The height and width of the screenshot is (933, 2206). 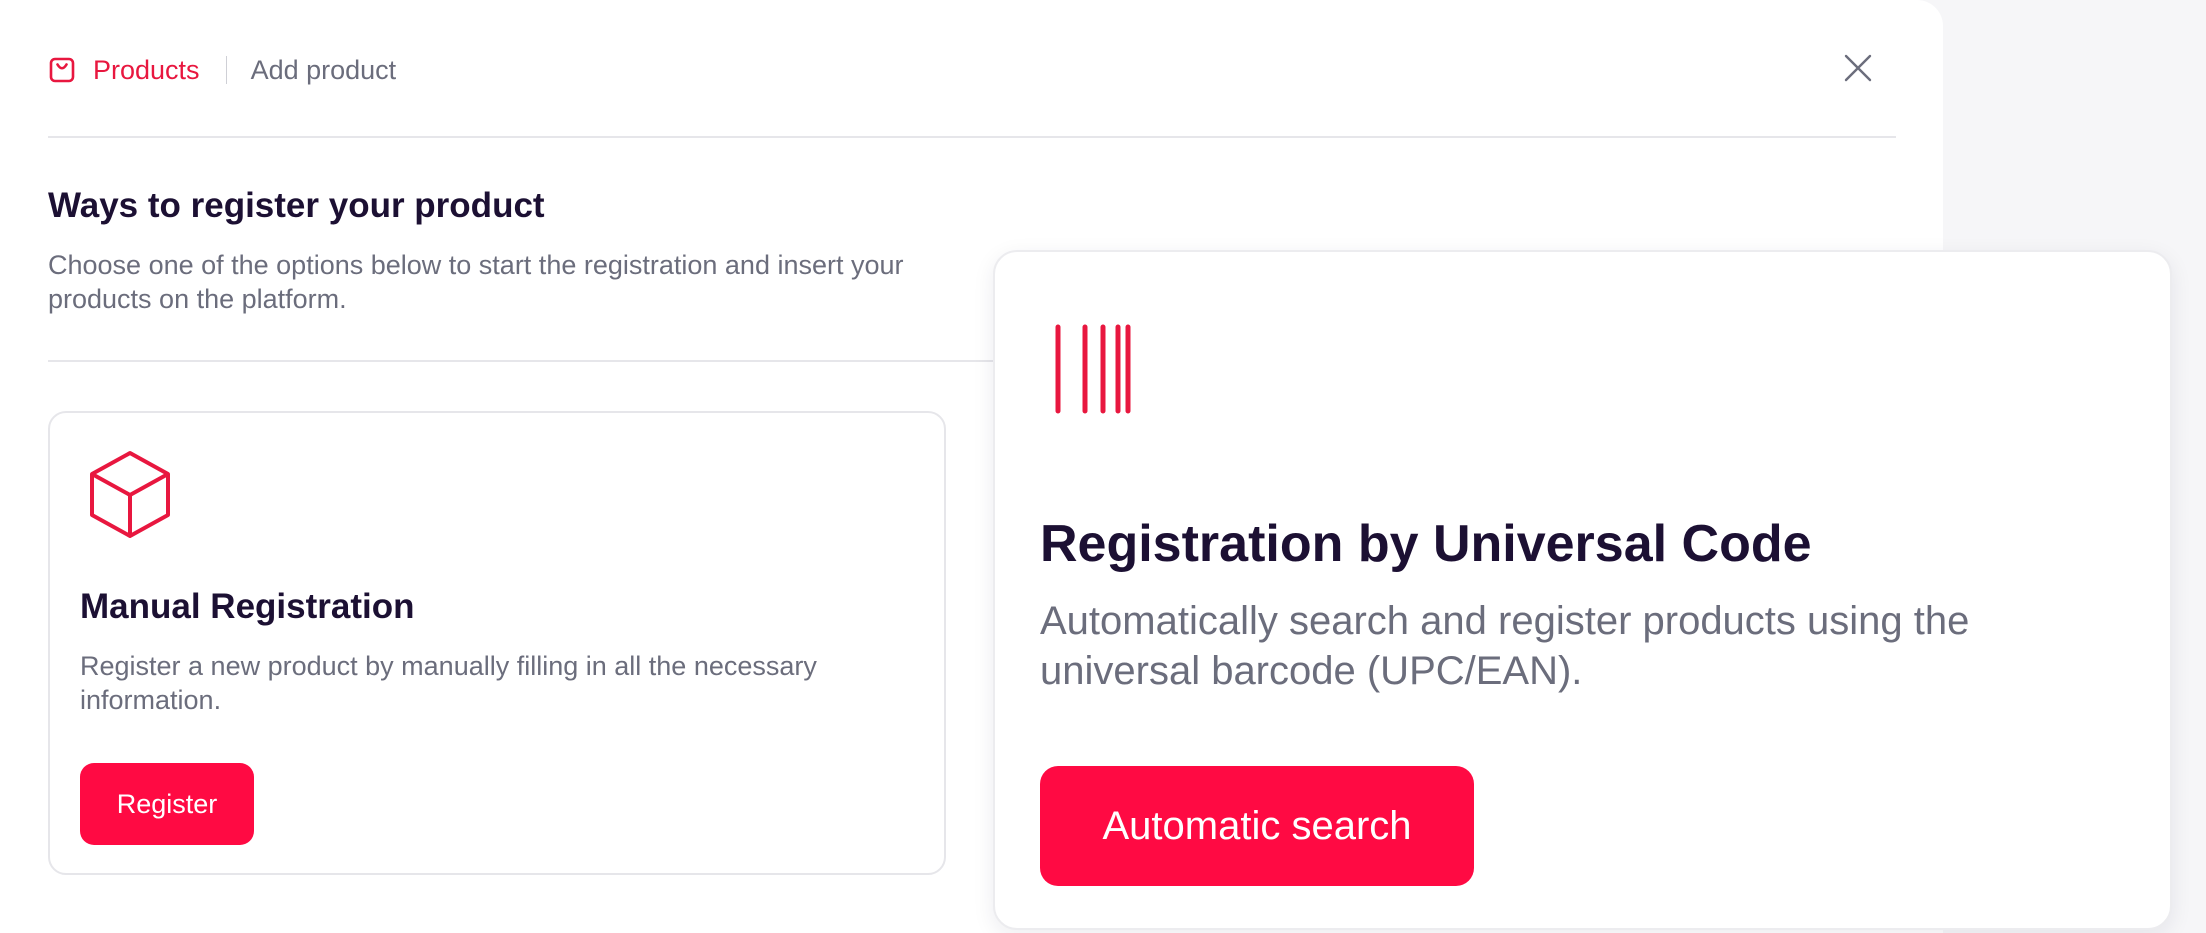 What do you see at coordinates (62, 70) in the screenshot?
I see `shopping-bag-icon` at bounding box center [62, 70].